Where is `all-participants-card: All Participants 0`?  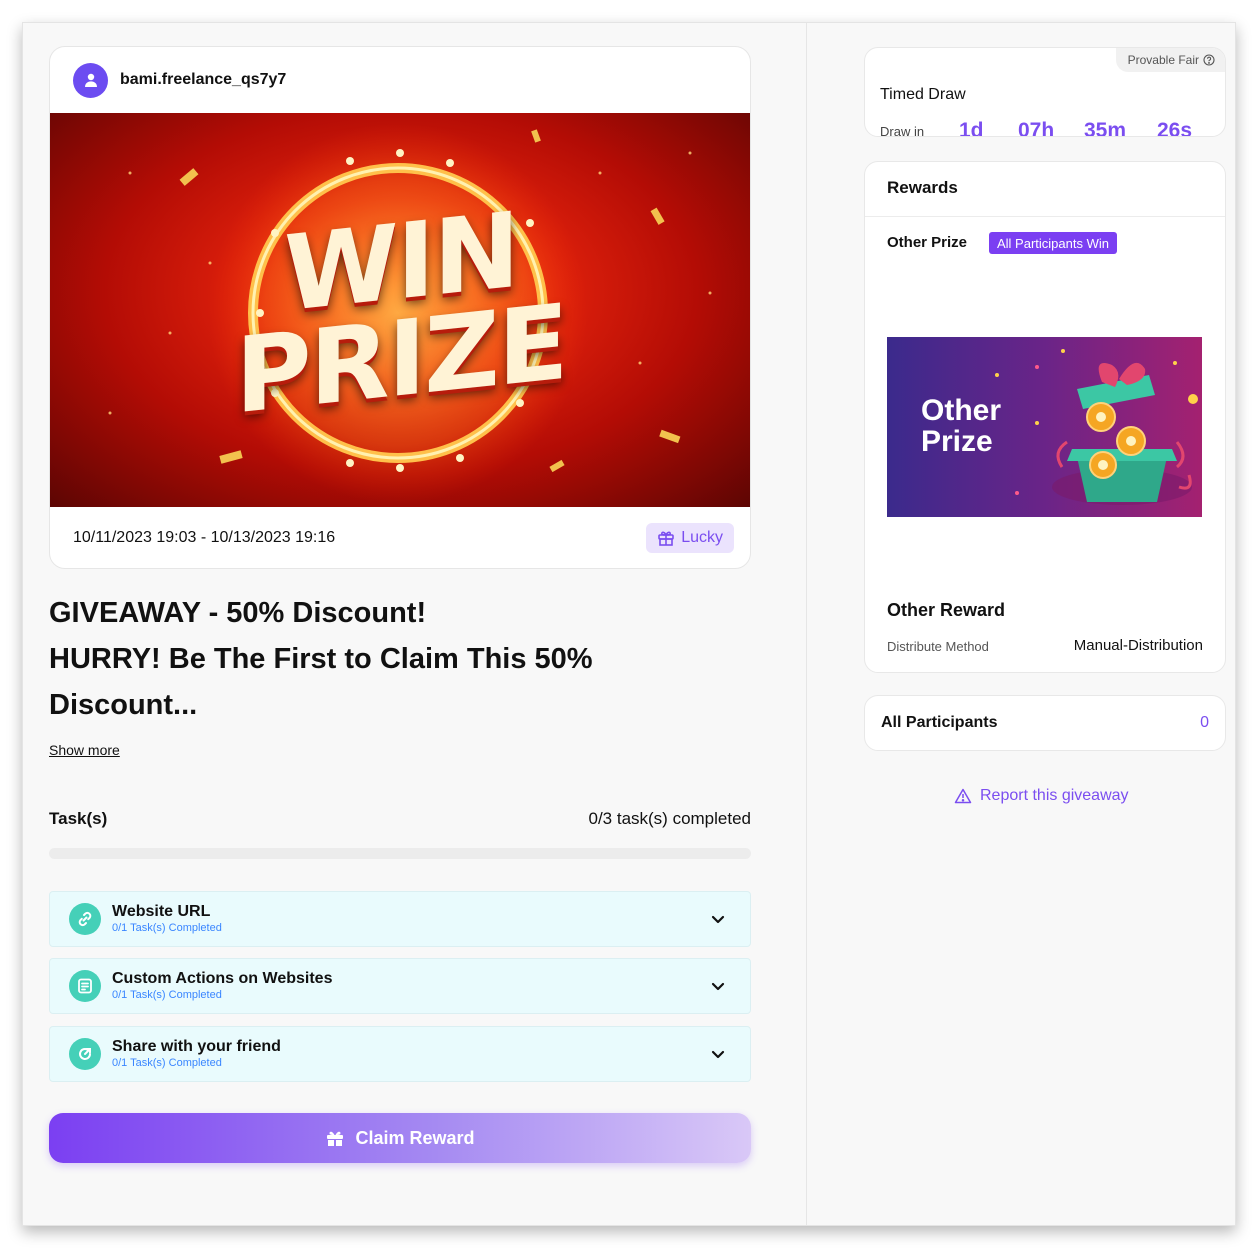
all-participants-card: All Participants 0 is located at coordinates (1045, 723).